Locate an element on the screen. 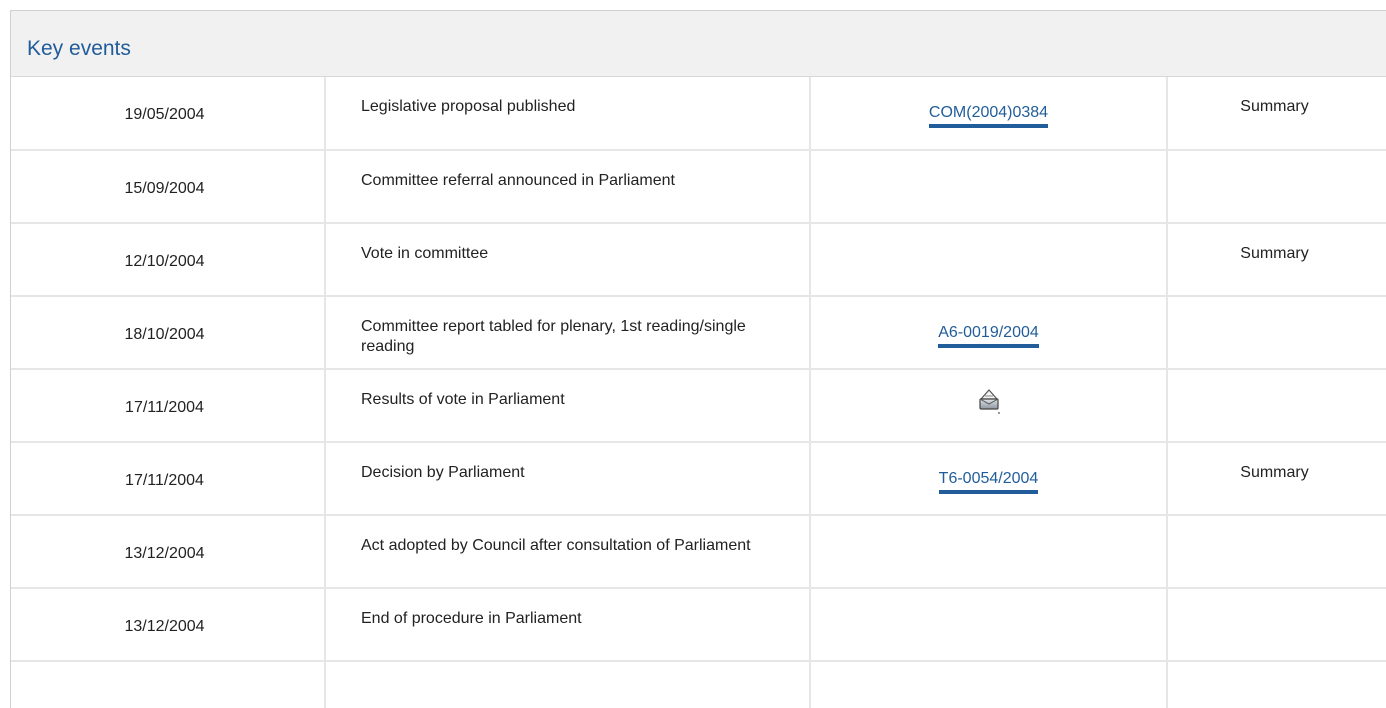  date-cell: 18/10/2004 is located at coordinates (168, 333).